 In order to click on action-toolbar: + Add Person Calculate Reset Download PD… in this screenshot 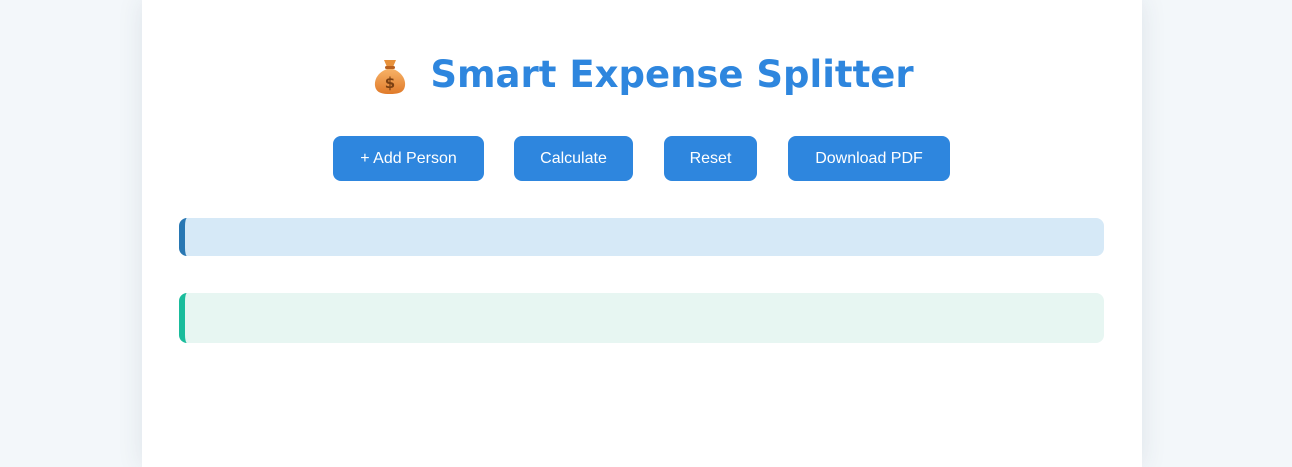, I will do `click(641, 158)`.